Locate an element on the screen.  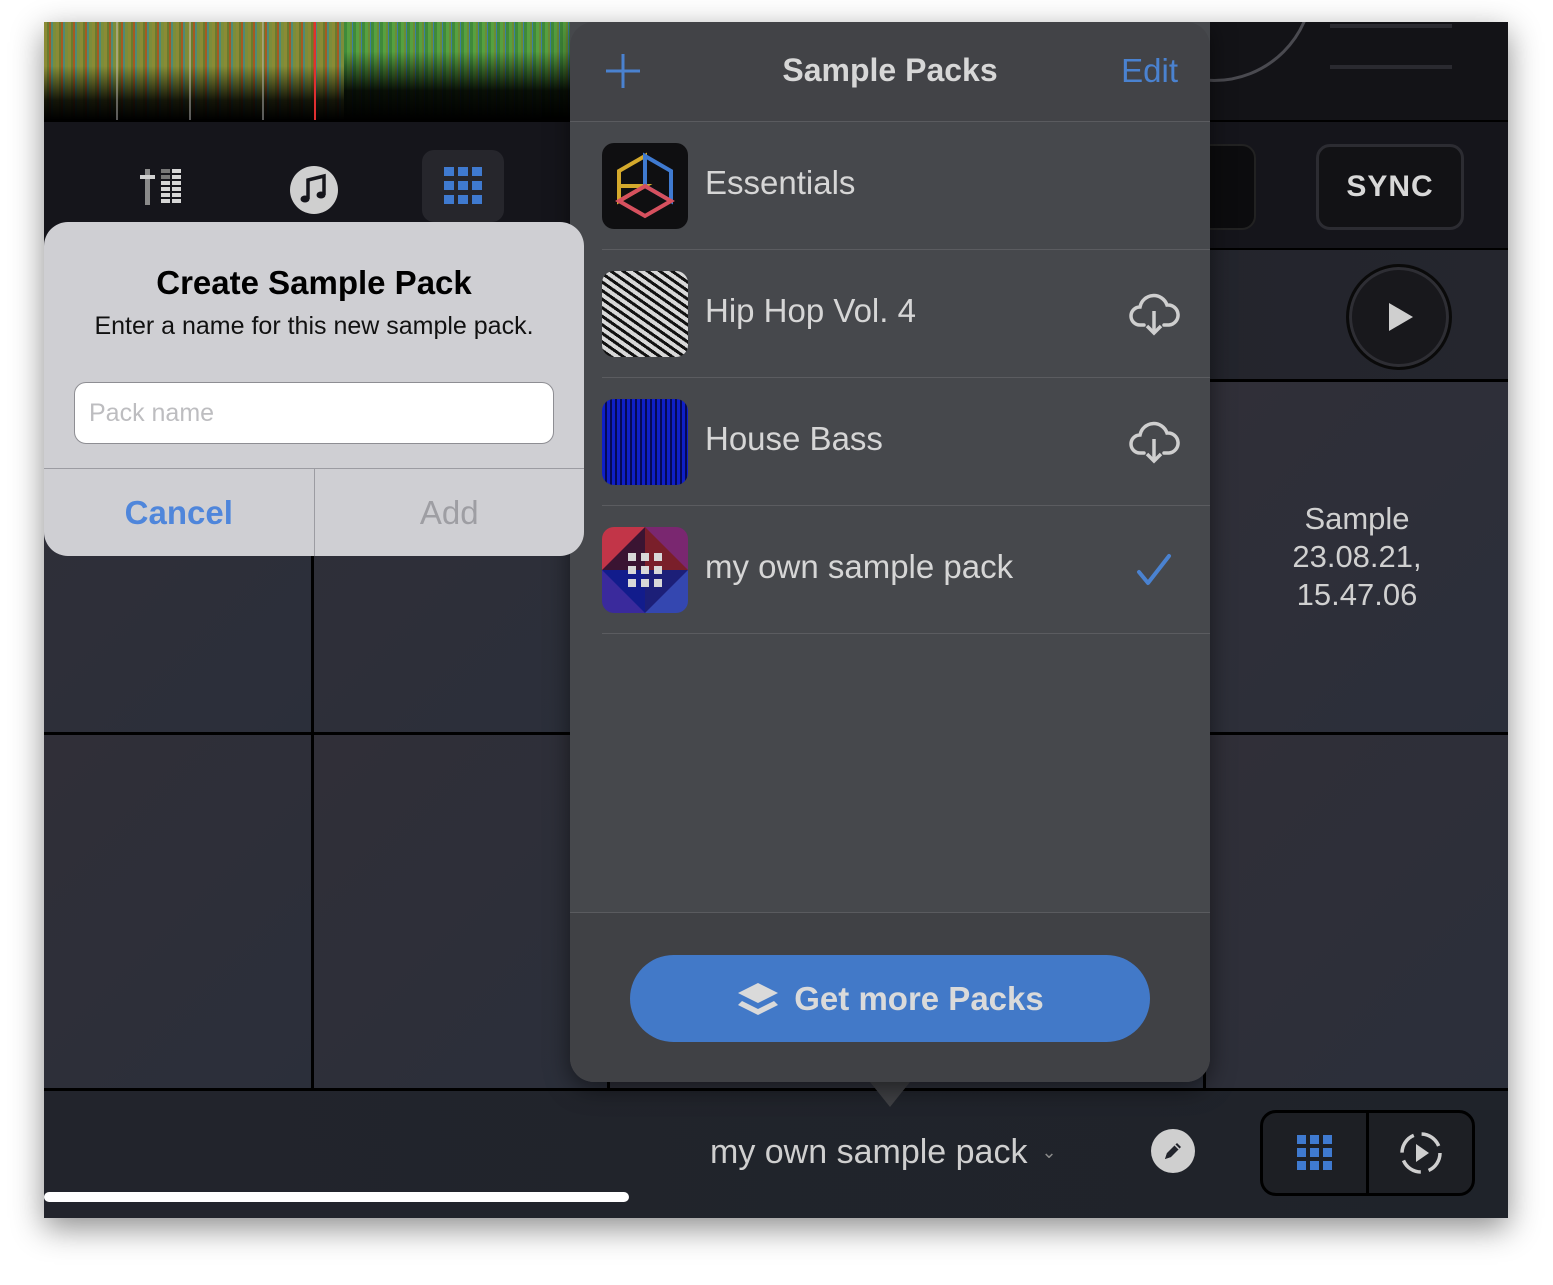
pack-name: Essentials is located at coordinates (780, 182).